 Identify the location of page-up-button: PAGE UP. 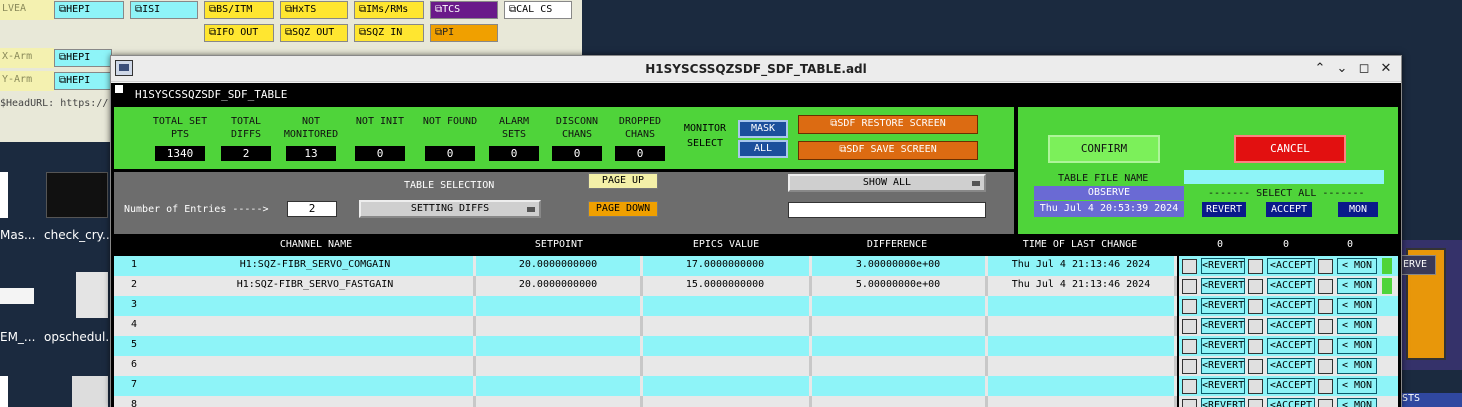
(623, 181).